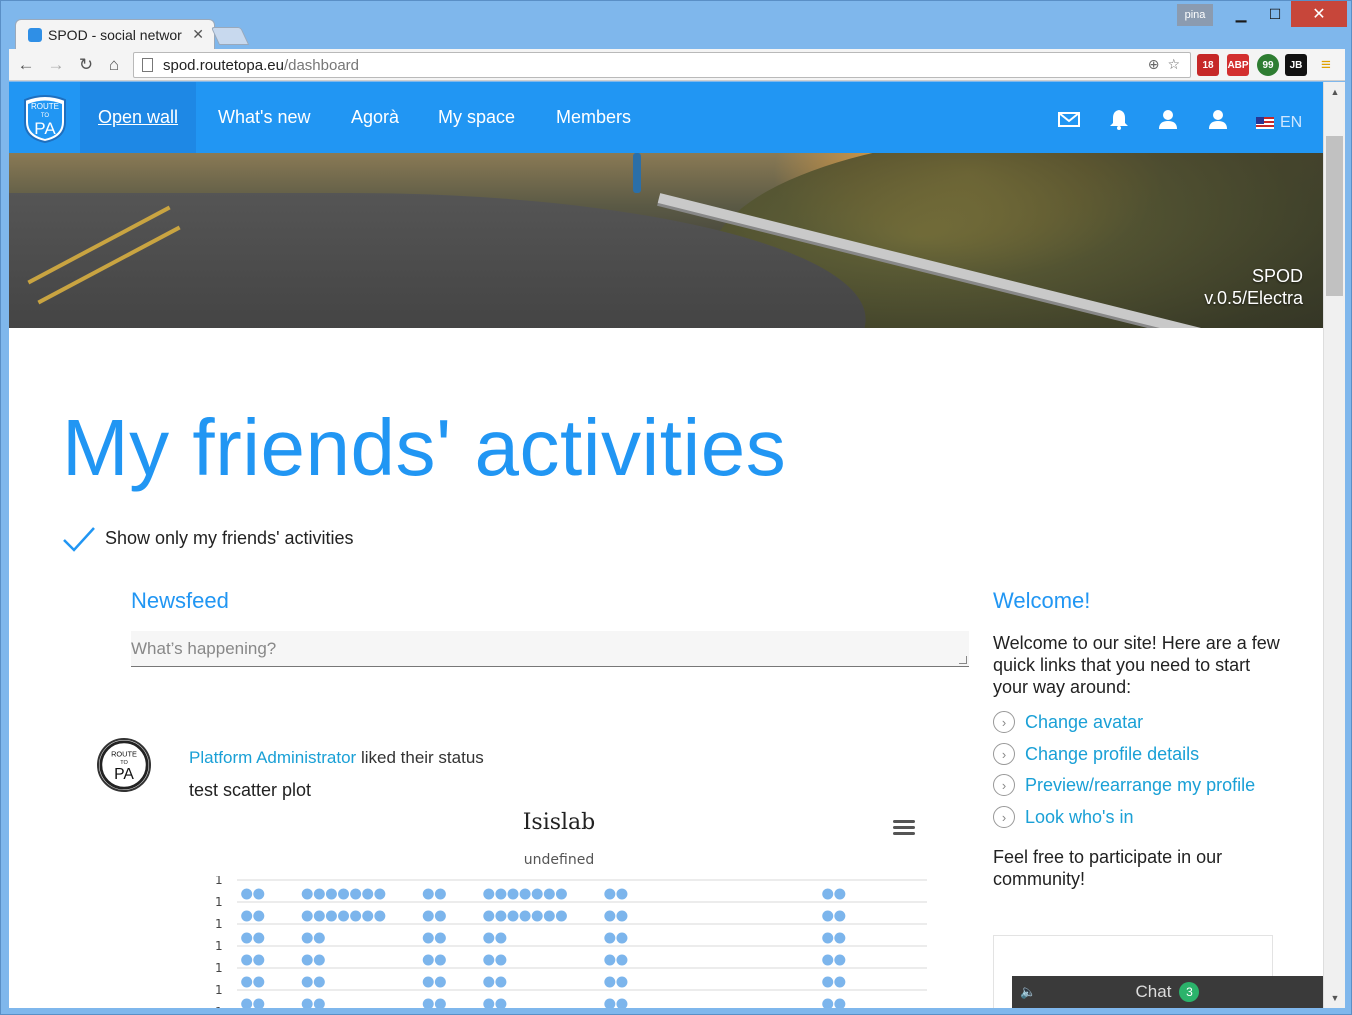 The image size is (1352, 1015). I want to click on scroll-up-icon: ▲, so click(1335, 92).